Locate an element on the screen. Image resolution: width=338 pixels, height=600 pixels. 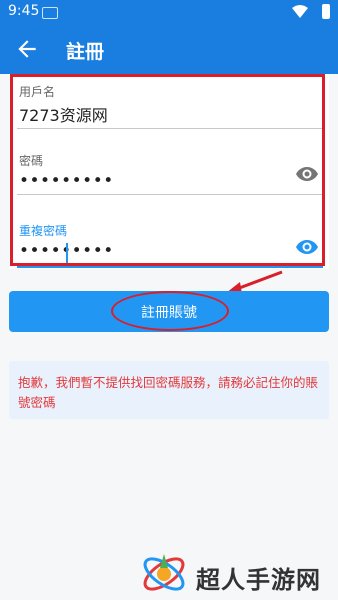
password-input: ••••••••• is located at coordinates (66, 181).